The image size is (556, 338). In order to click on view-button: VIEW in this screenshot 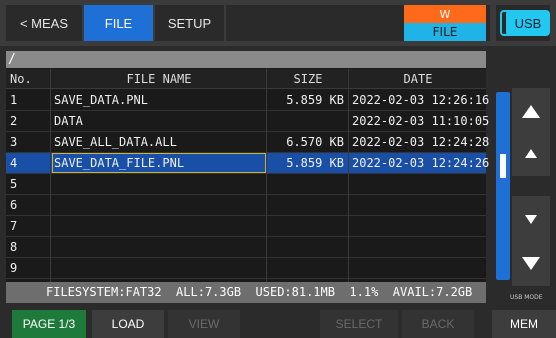, I will do `click(204, 324)`.